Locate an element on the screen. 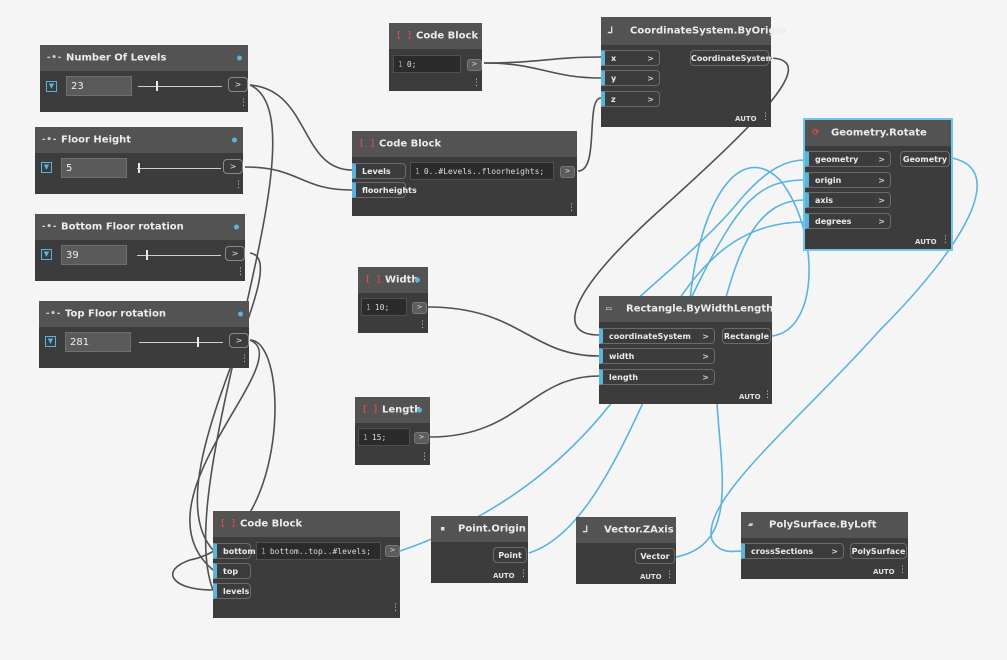  slider-node-top-floor-rotation: -•- Top Floor rotation ▼ 281 > ⋮ is located at coordinates (144, 334).